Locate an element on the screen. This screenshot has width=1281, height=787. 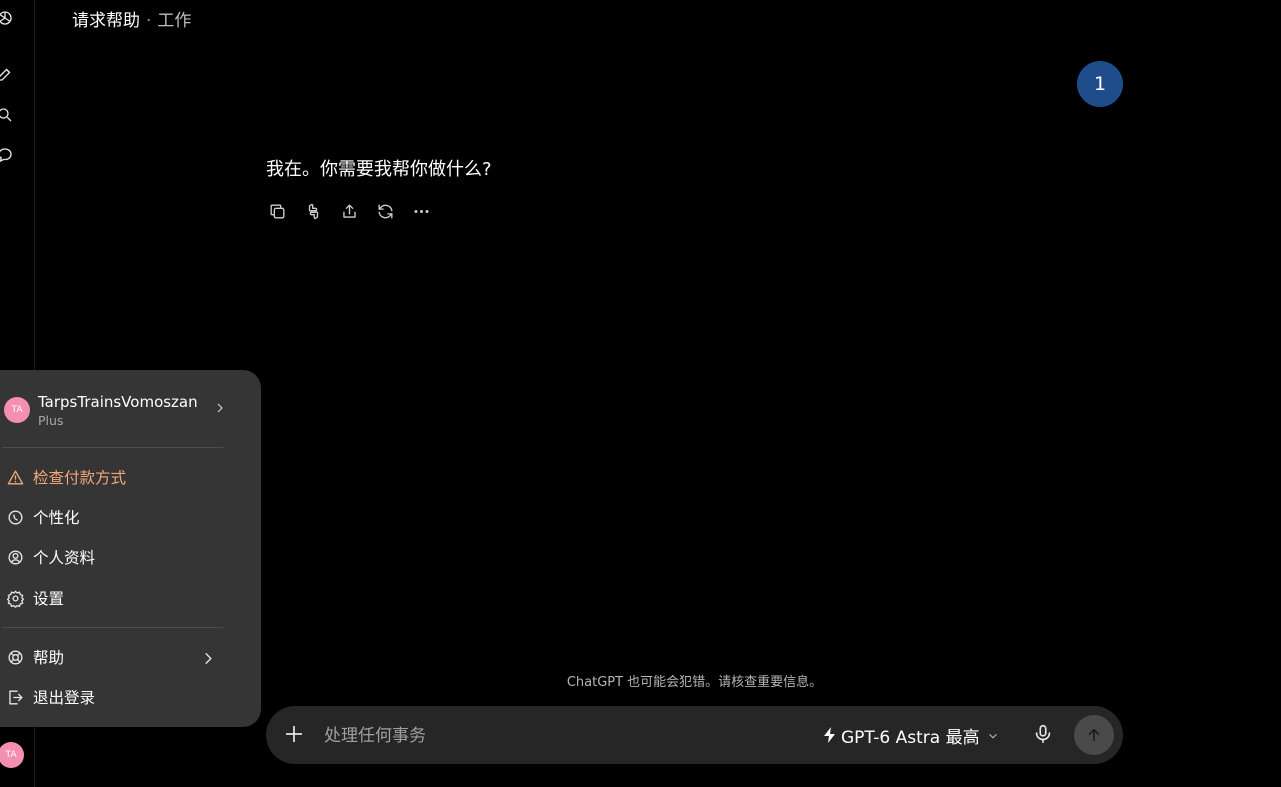
menu-item-settings: 设置 is located at coordinates (116, 598).